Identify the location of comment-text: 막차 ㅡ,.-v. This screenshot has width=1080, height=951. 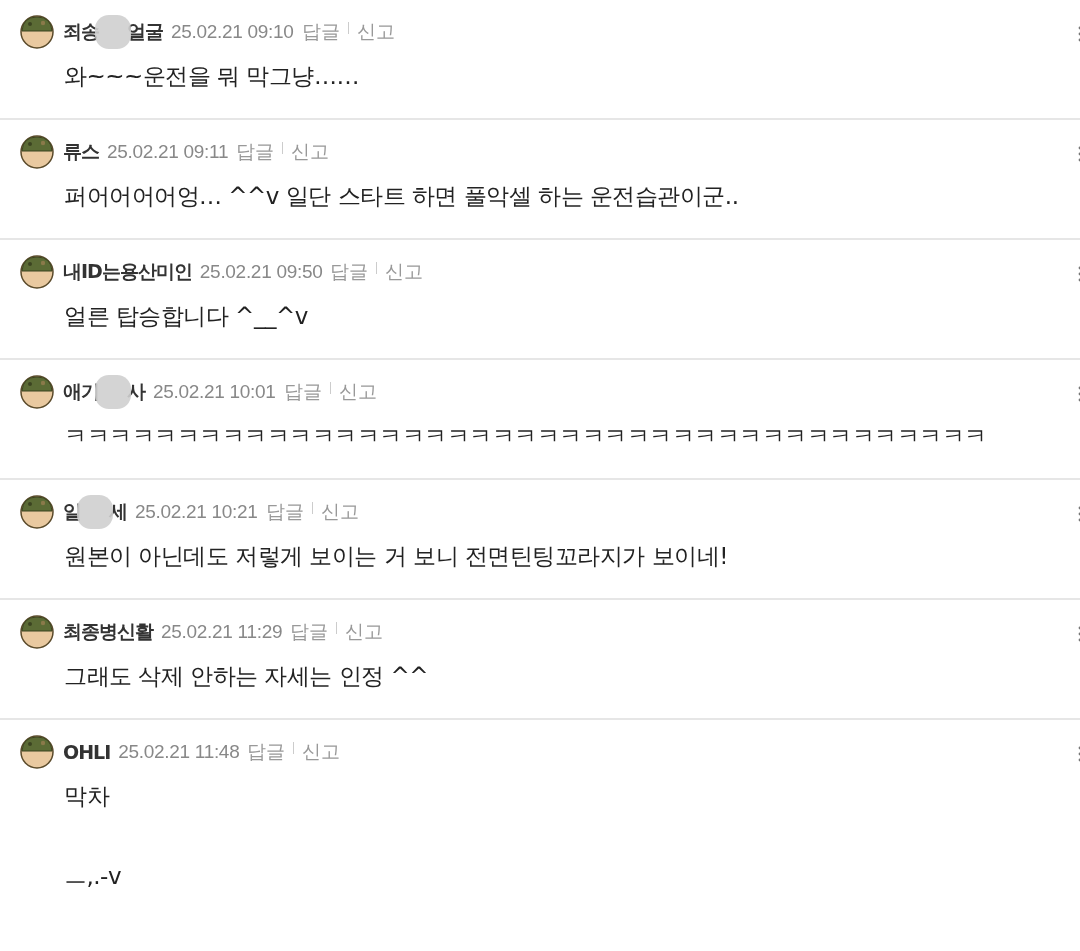
(93, 836).